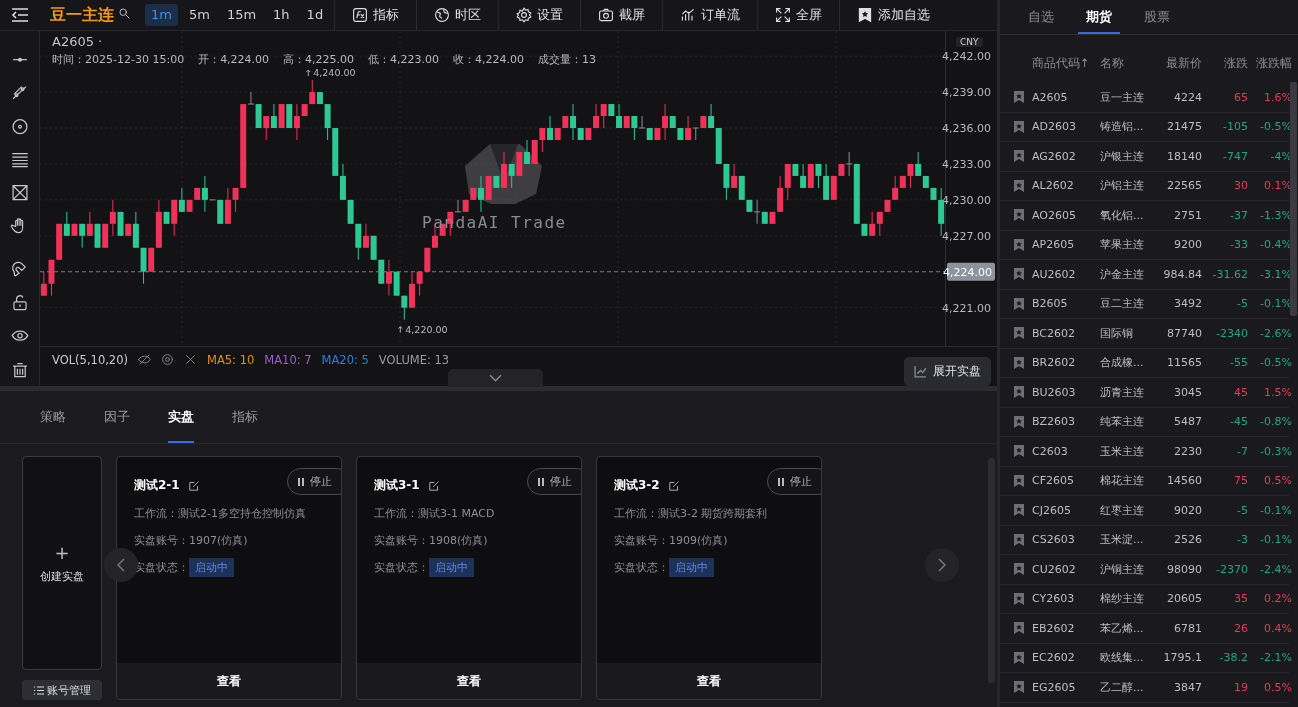 The width and height of the screenshot is (1298, 707). Describe the element at coordinates (53, 417) in the screenshot. I see `panel-tab: 策略` at that location.